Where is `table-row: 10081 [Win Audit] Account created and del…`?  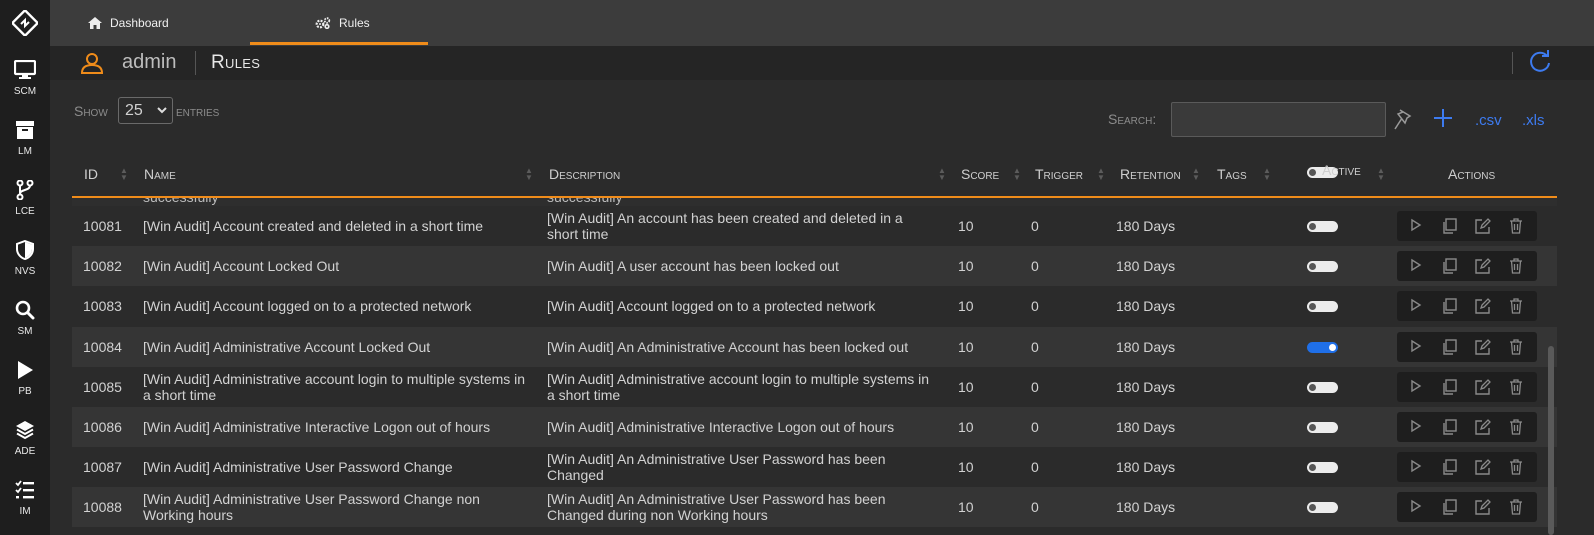
table-row: 10081 [Win Audit] Account created and del… is located at coordinates (814, 226).